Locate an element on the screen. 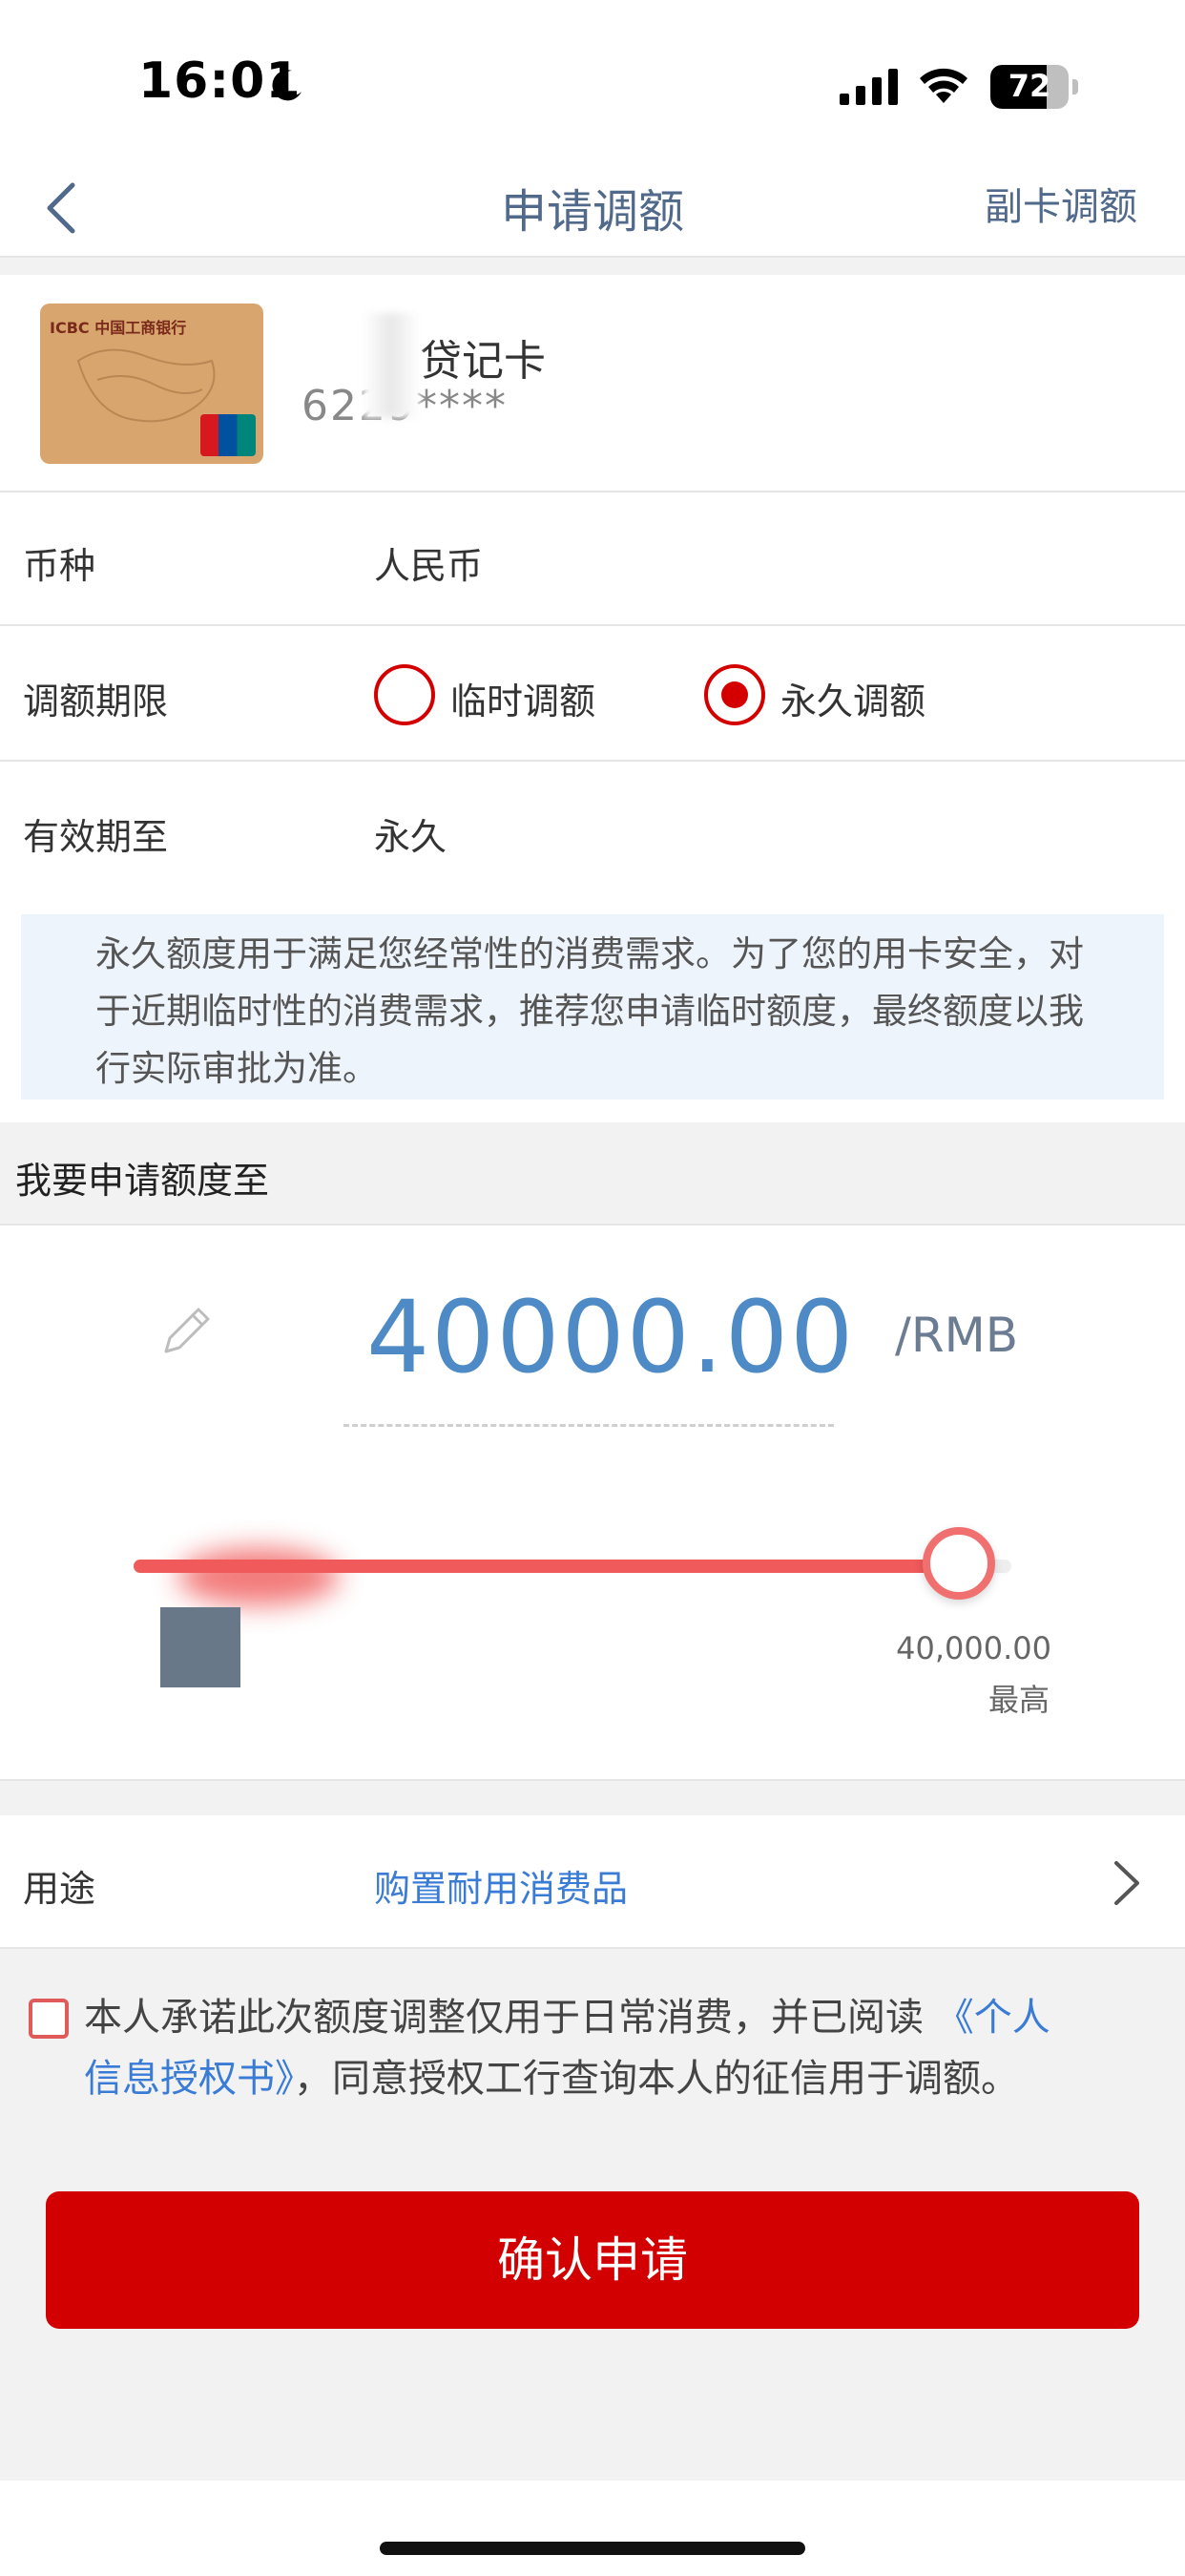 Image resolution: width=1185 pixels, height=2576 pixels. temporary-radio-label: 临时调额 is located at coordinates (522, 698).